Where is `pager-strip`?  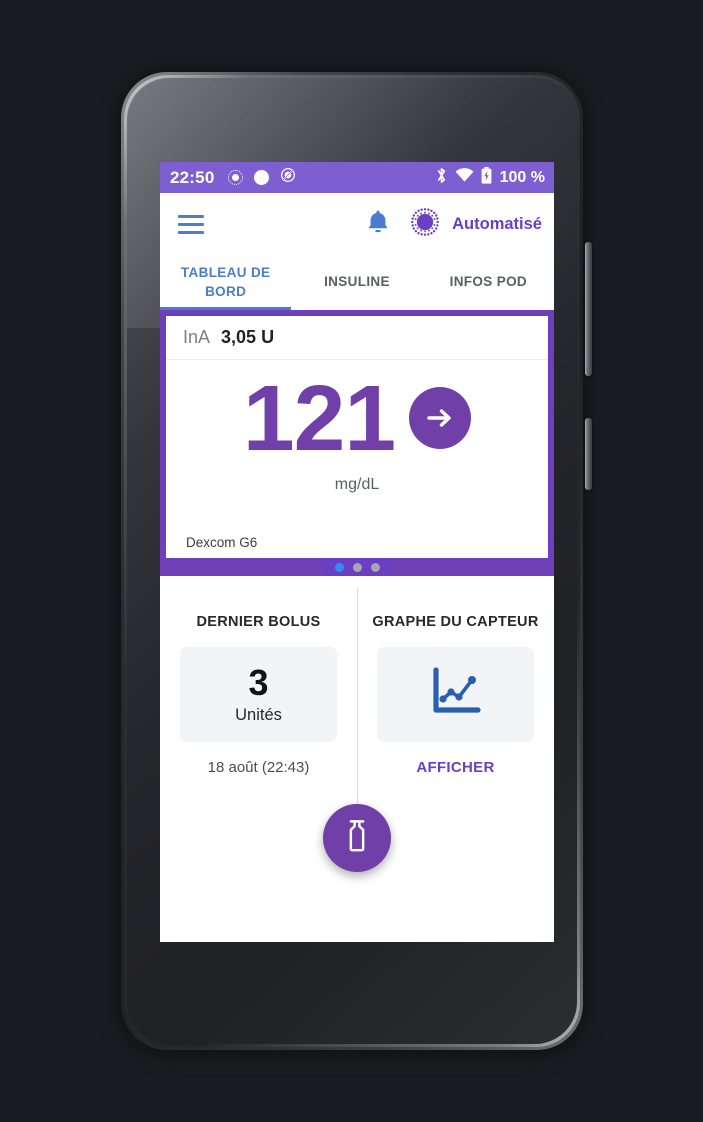
pager-strip is located at coordinates (357, 567).